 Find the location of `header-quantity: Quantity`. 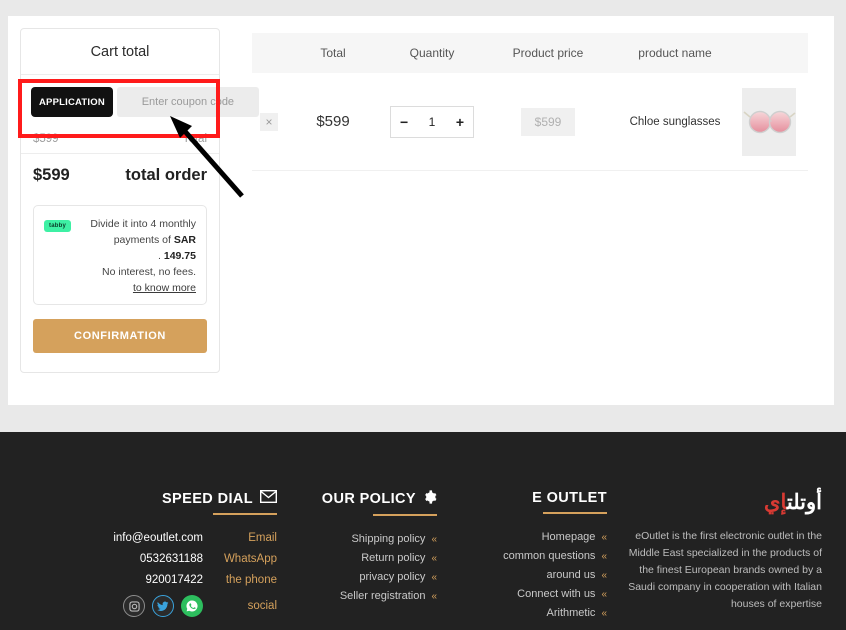

header-quantity: Quantity is located at coordinates (432, 53).